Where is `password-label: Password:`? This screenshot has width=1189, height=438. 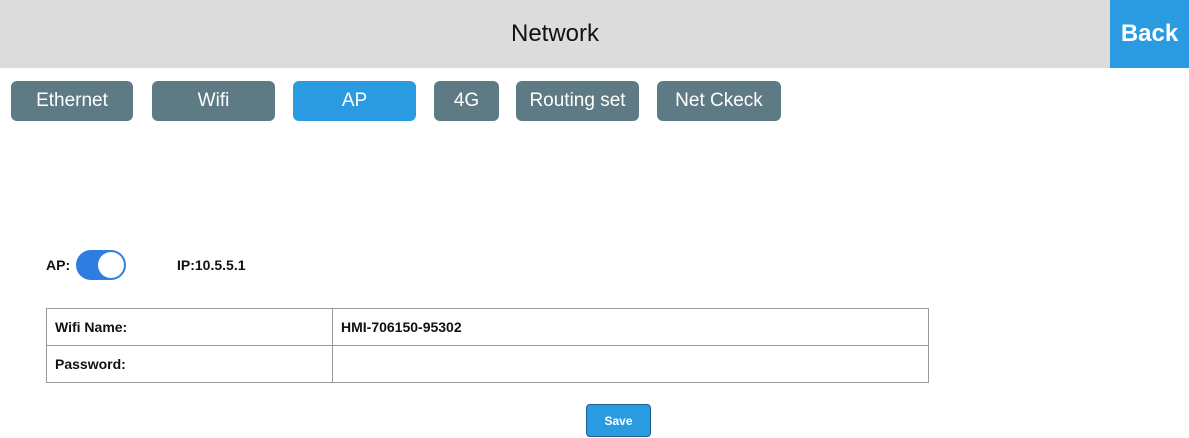
password-label: Password: is located at coordinates (189, 364).